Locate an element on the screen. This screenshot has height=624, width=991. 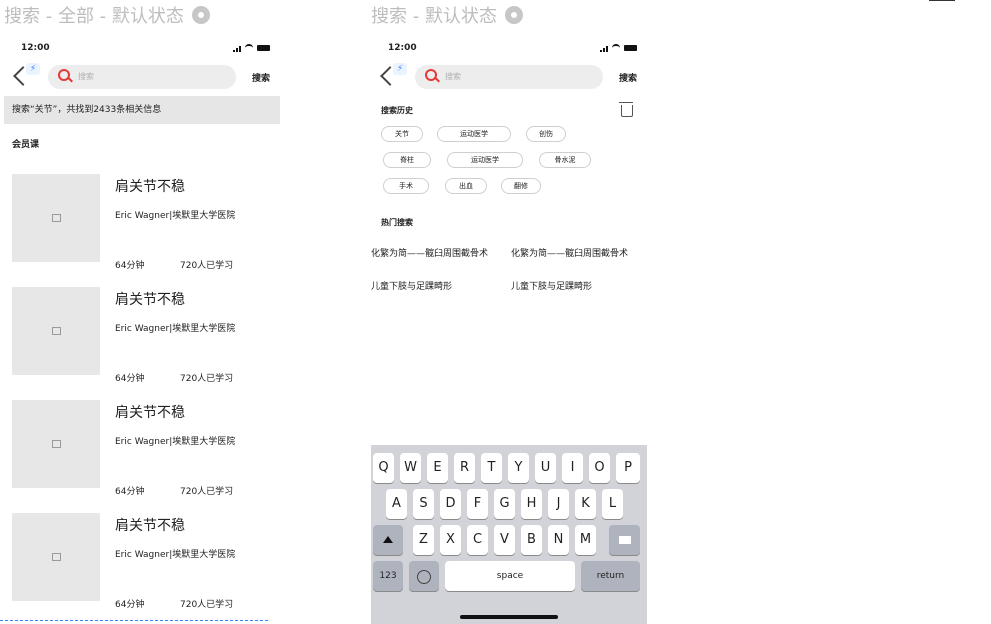
search-placeholder: 搜索 is located at coordinates (453, 76).